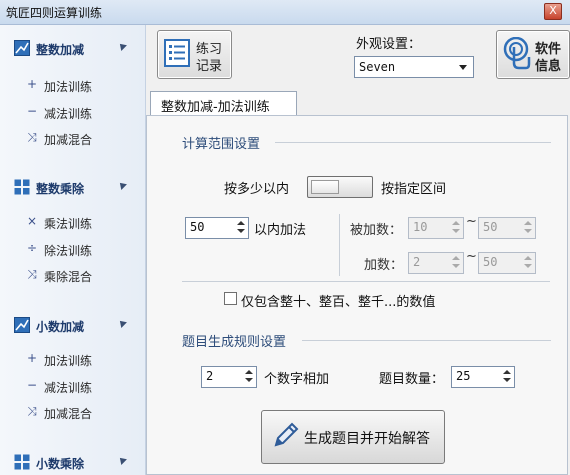 The width and height of the screenshot is (570, 475). I want to click on sidebar-group-label: 小数加减, so click(60, 327).